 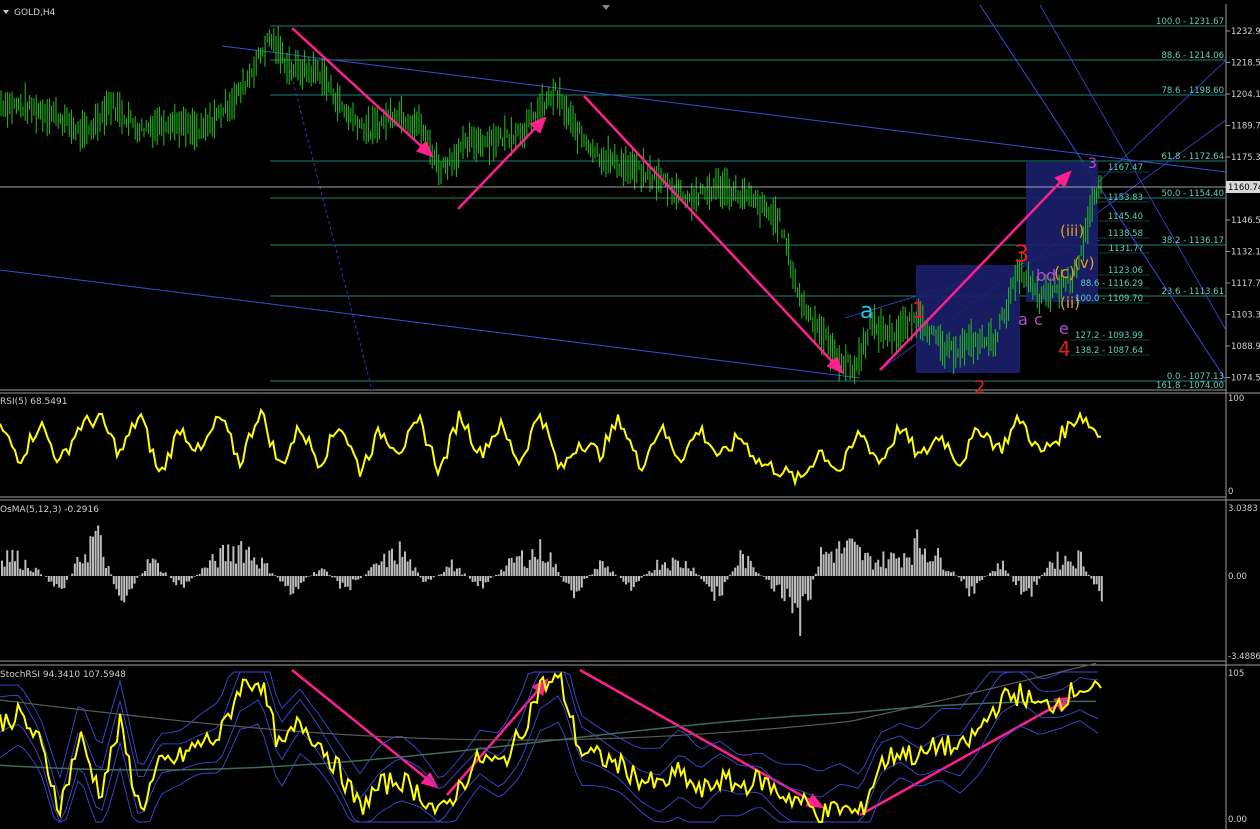 What do you see at coordinates (1125, 234) in the screenshot?
I see `fib-small-label: 1138.58` at bounding box center [1125, 234].